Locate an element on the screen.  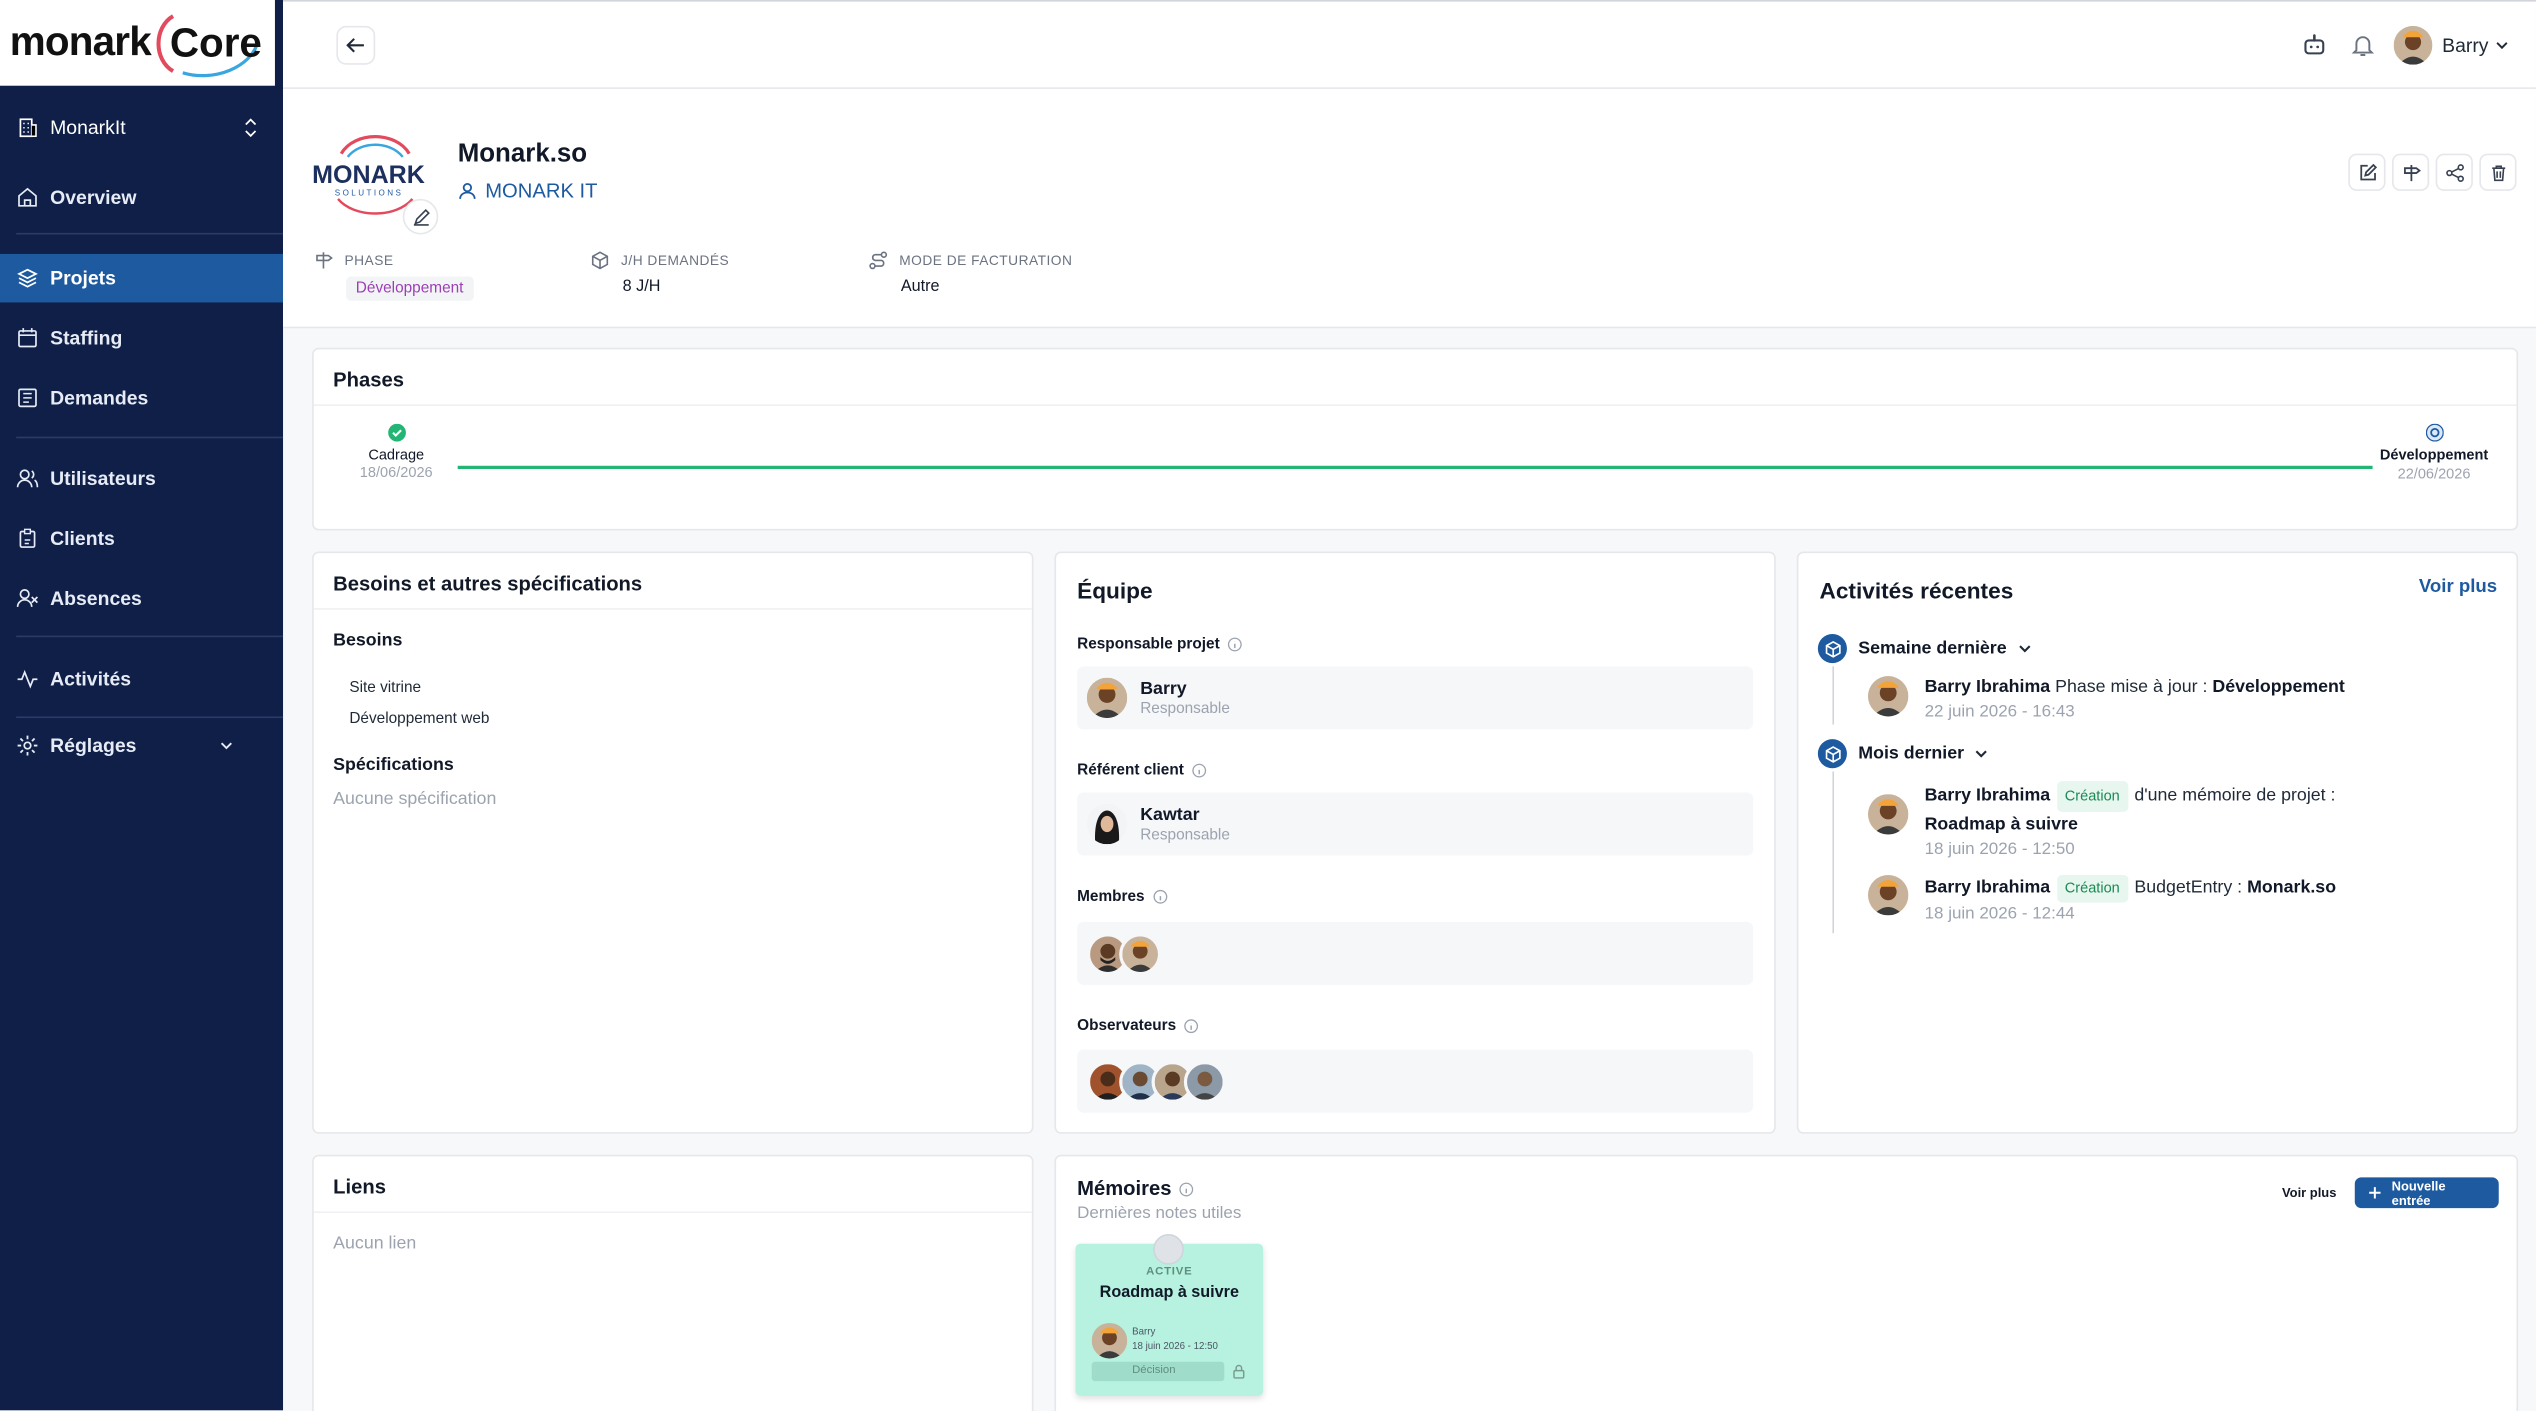
sidebar-item-utilisateurs: Utilisateurs is located at coordinates (141, 478).